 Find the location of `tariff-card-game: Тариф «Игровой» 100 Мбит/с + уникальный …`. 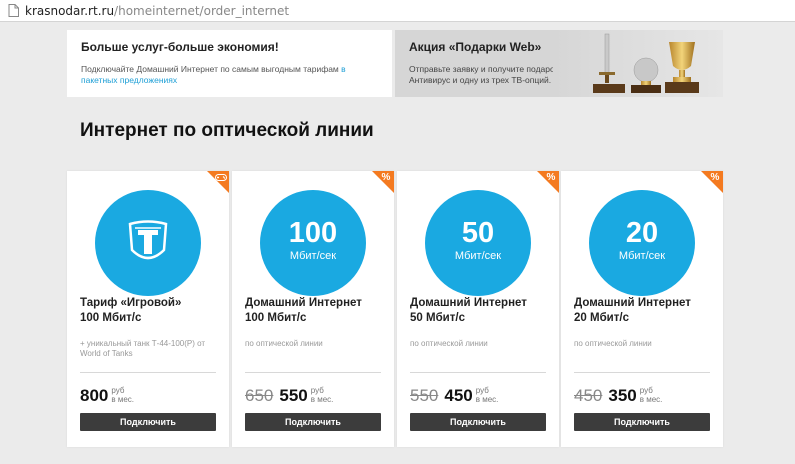

tariff-card-game: Тариф «Игровой» 100 Мбит/с + уникальный … is located at coordinates (148, 309).